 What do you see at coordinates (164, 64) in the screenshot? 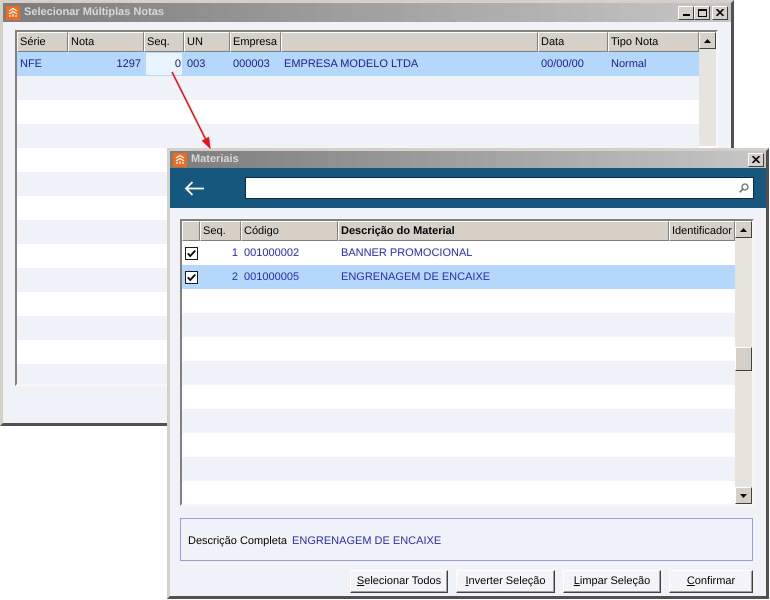
I see `table-cell: 0` at bounding box center [164, 64].